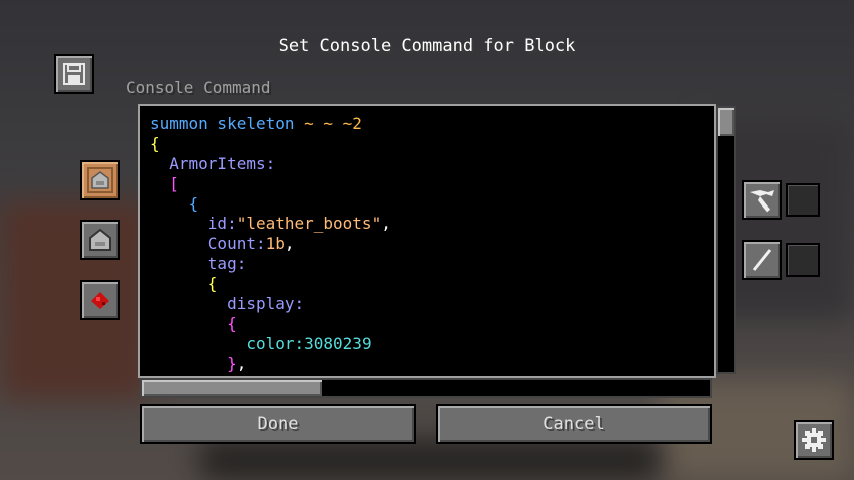 The image size is (854, 480). I want to click on command-block-icon, so click(100, 180).